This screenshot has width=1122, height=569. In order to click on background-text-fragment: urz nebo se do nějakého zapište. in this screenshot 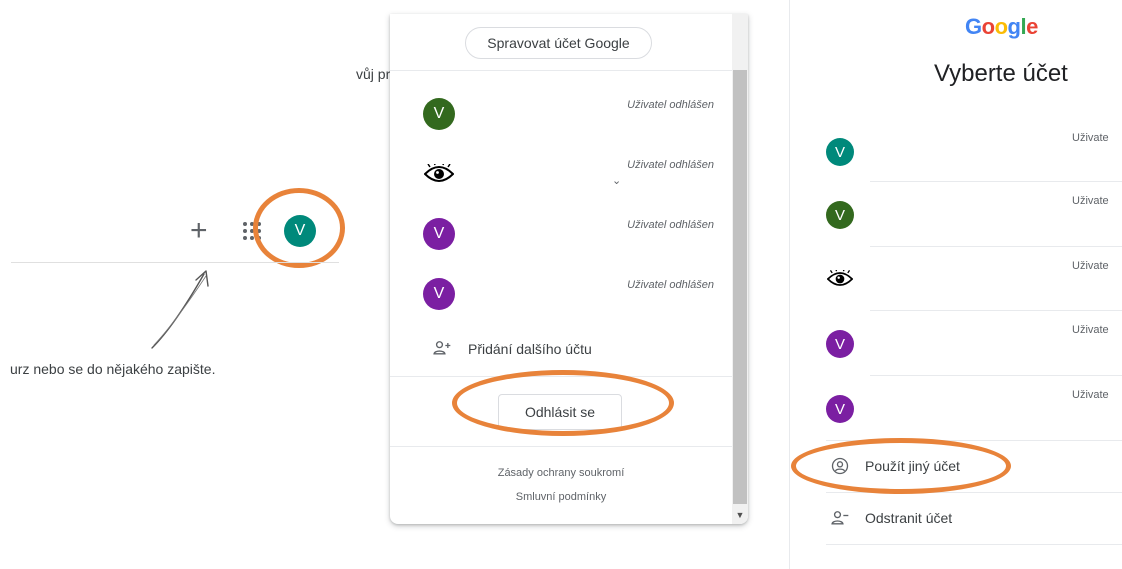, I will do `click(113, 369)`.